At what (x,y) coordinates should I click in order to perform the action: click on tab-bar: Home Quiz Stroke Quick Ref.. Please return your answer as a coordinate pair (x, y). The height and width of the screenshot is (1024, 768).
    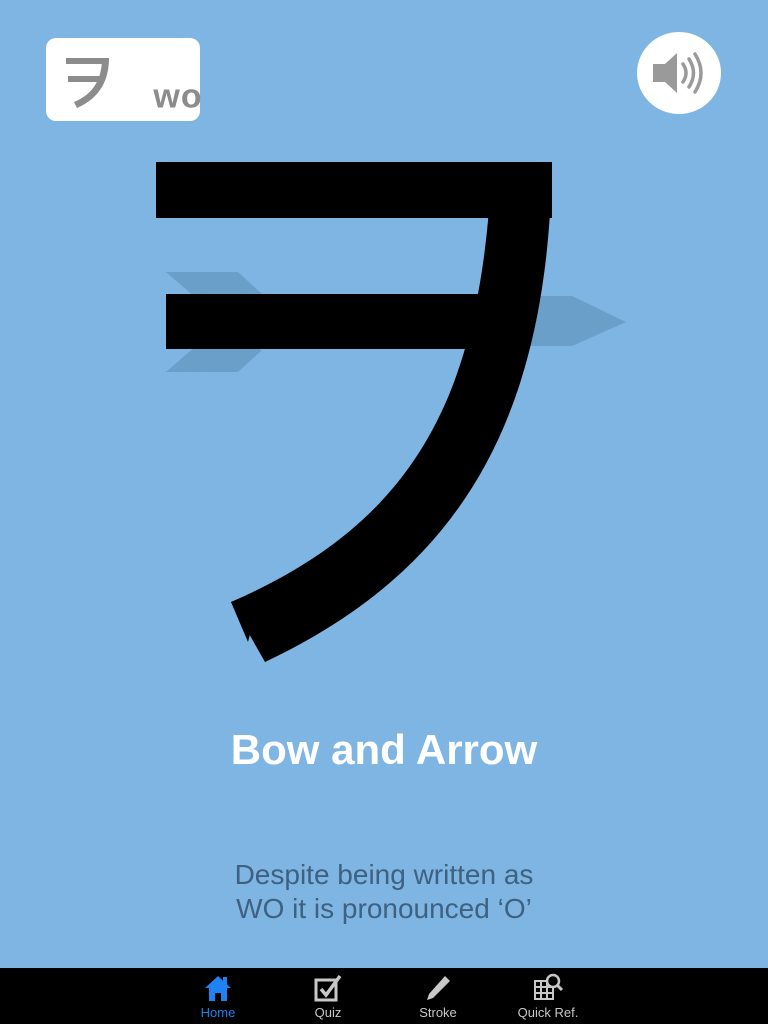
    Looking at the image, I should click on (384, 996).